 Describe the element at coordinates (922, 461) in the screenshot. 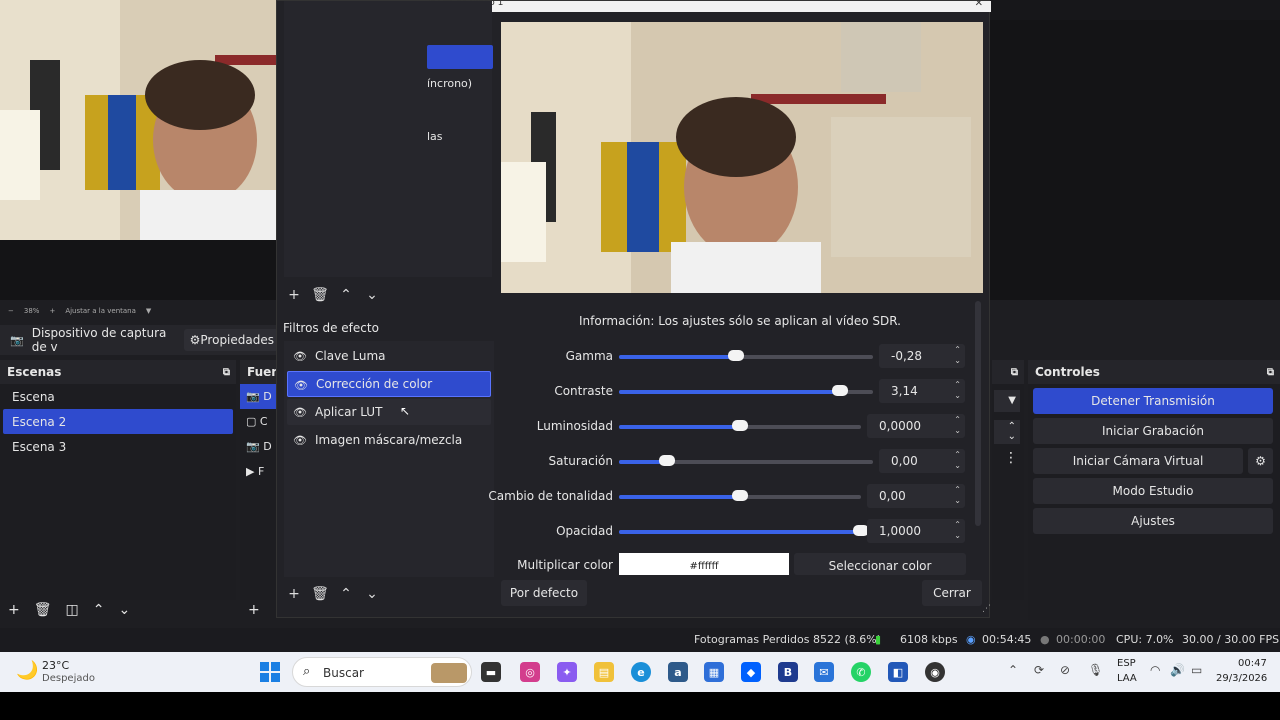

I see `saturation-spinbox: 0,00 ⌃ ⌄` at that location.